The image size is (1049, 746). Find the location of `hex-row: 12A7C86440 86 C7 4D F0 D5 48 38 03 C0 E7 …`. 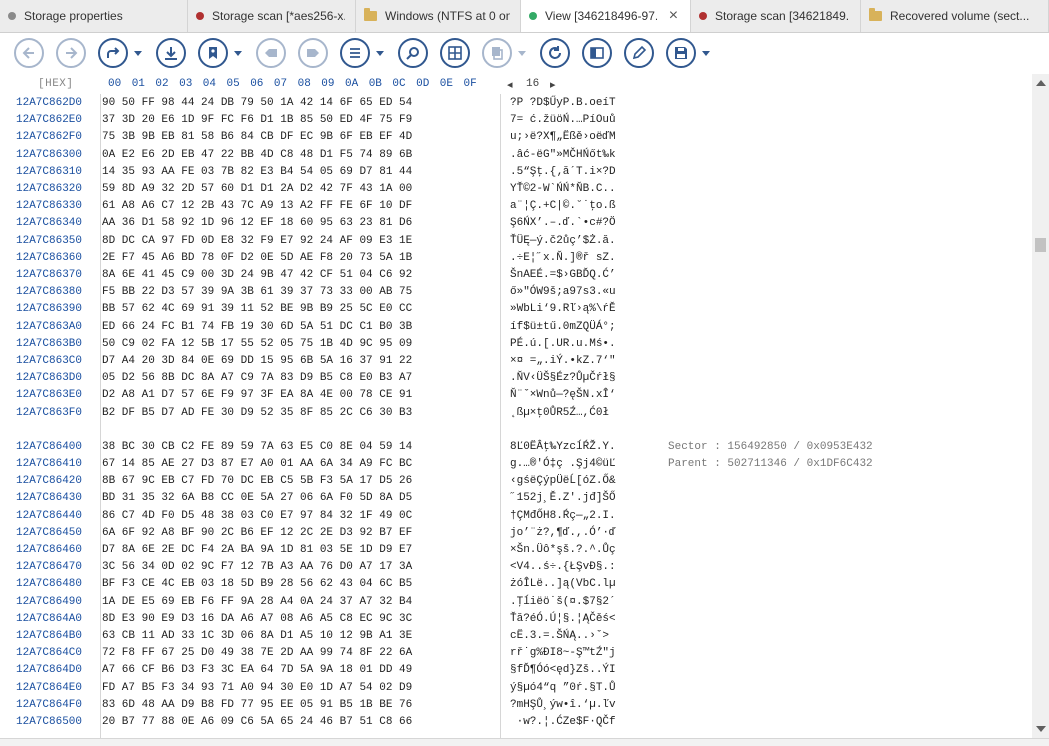

hex-row: 12A7C86440 86 C7 4D F0 D5 48 38 03 C0 E7 … is located at coordinates (521, 516).